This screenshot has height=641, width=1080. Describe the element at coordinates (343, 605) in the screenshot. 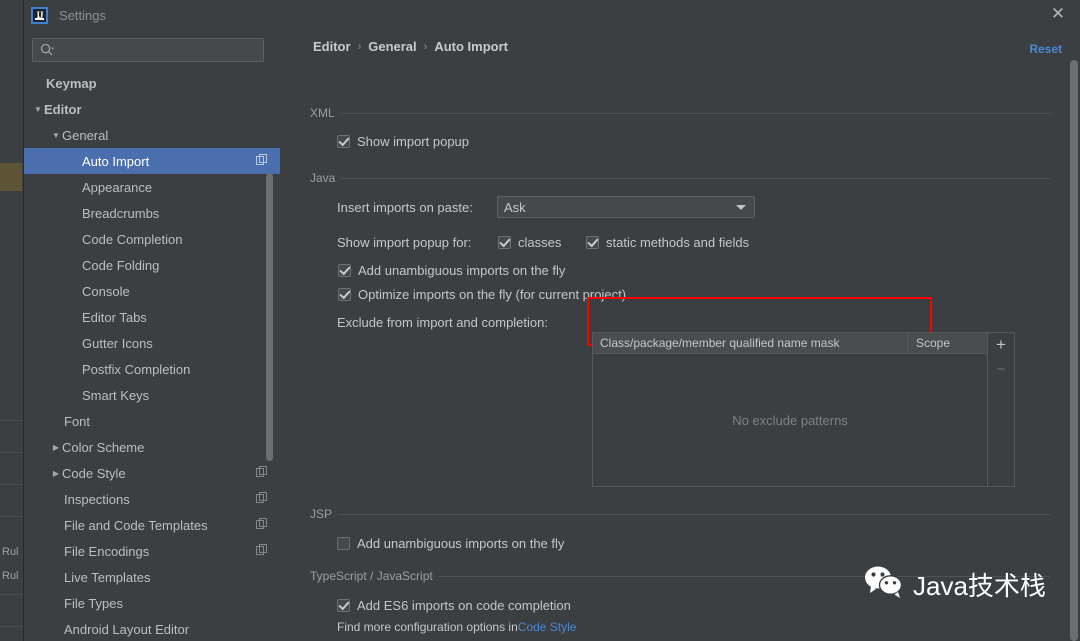

I see `checkbox-add-es6-imports` at that location.